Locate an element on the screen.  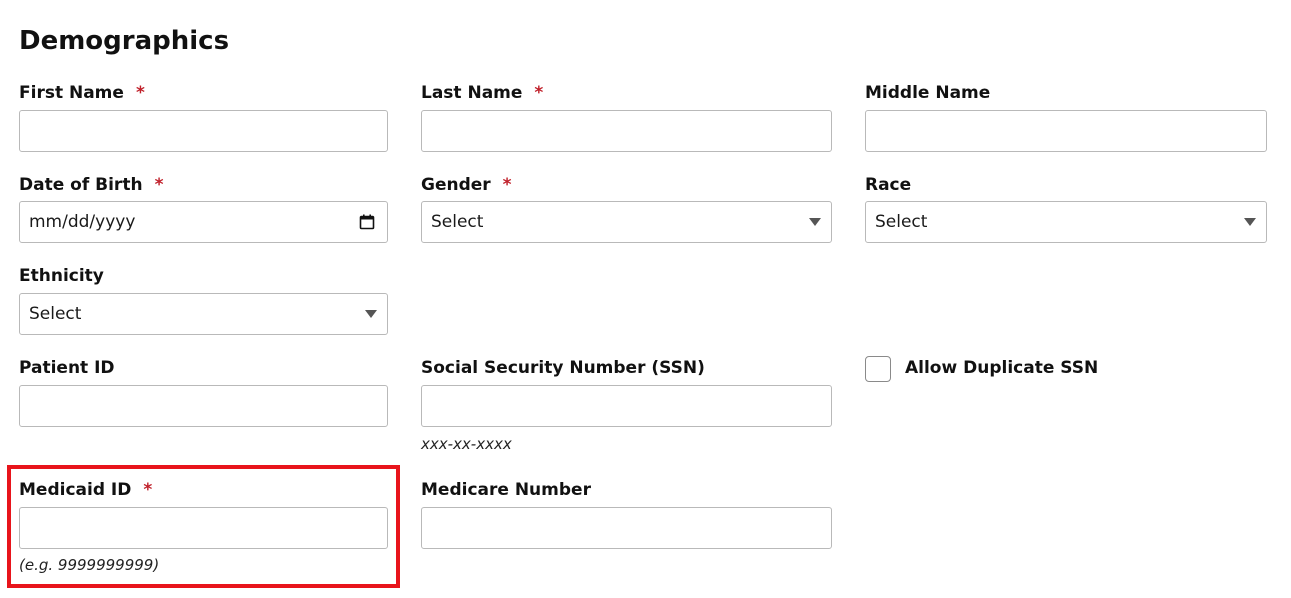
allow-duplicate-ssn-label: Allow Duplicate SSN is located at coordinates (1001, 368).